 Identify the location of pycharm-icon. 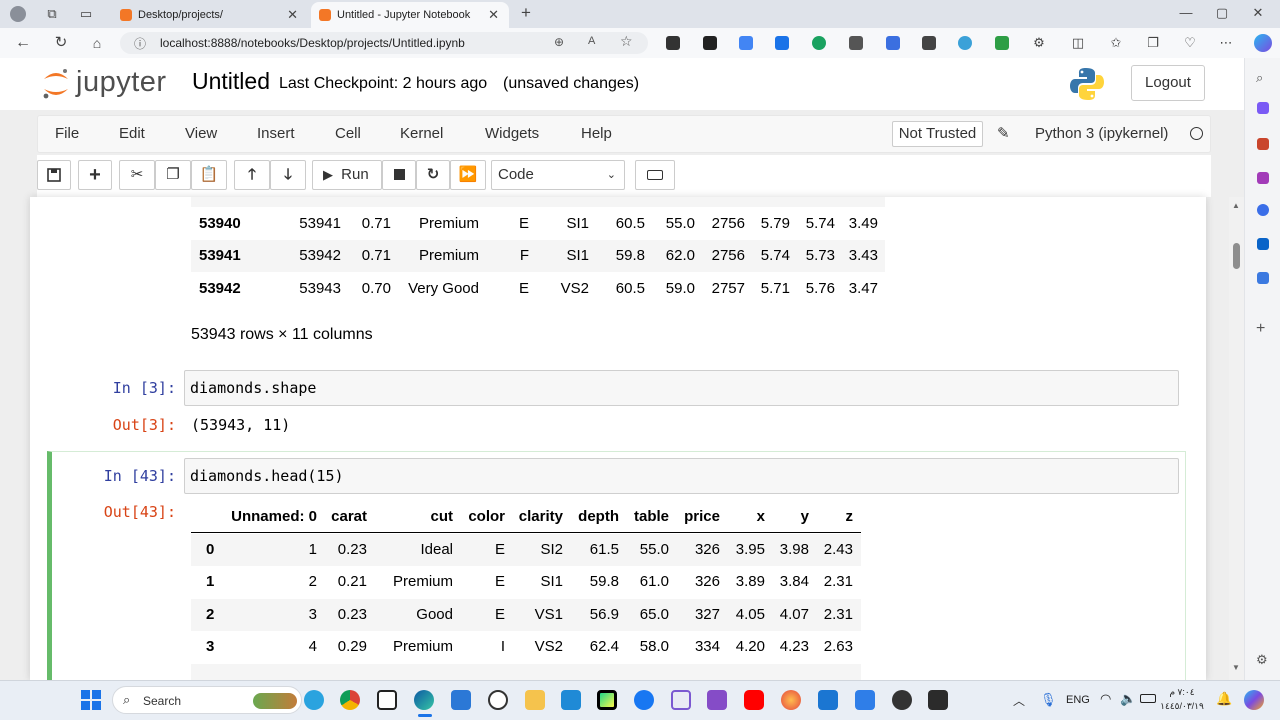
(607, 700).